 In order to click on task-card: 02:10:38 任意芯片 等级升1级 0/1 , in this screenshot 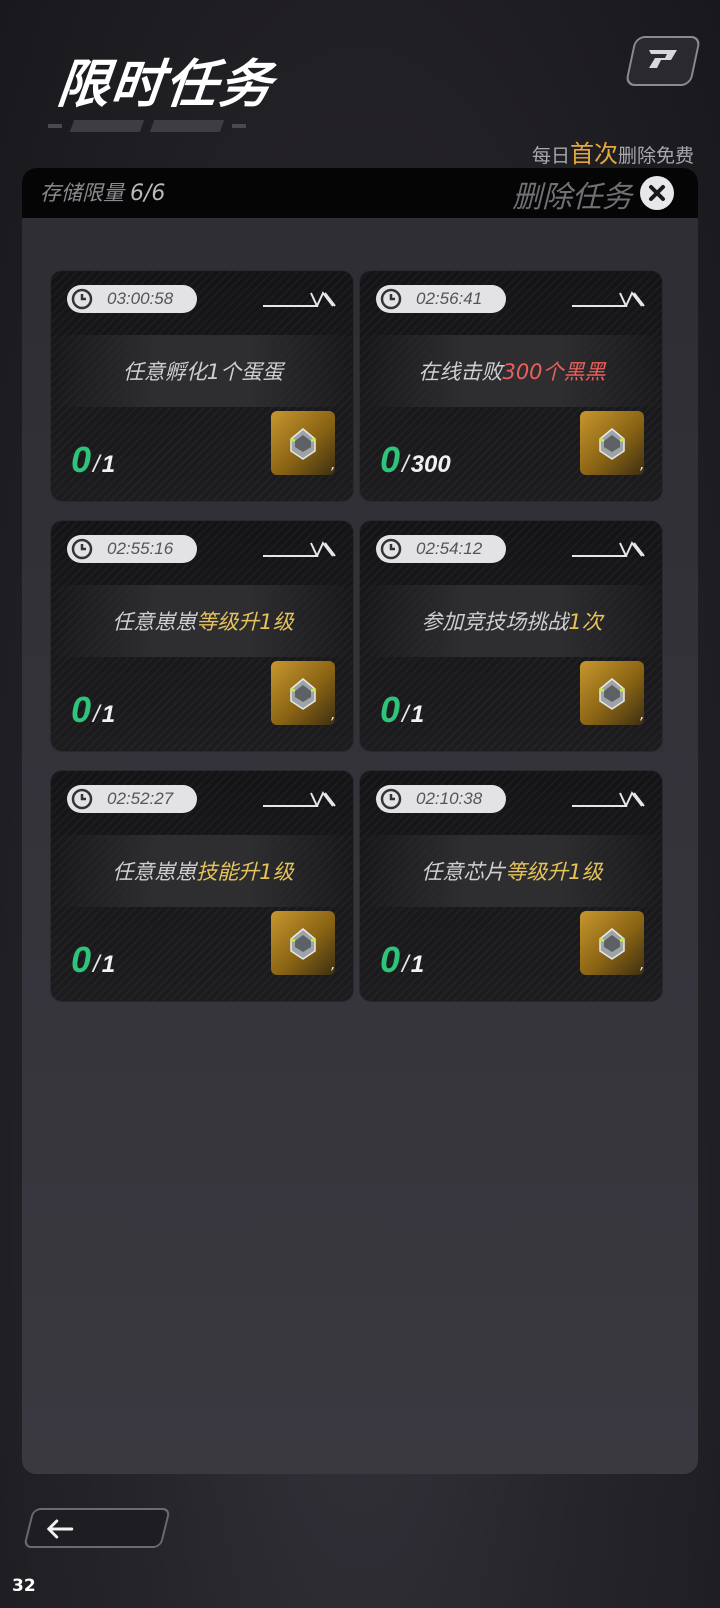, I will do `click(511, 886)`.